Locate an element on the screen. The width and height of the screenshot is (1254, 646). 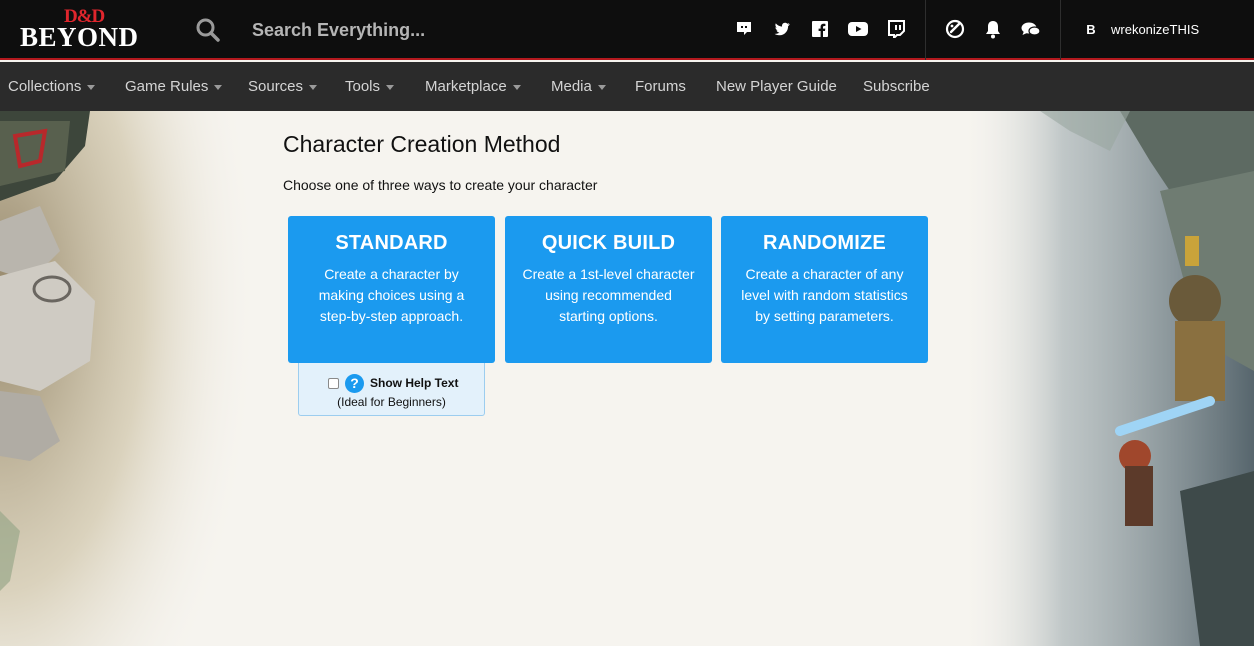
nav-collections: Collections is located at coordinates (52, 86).